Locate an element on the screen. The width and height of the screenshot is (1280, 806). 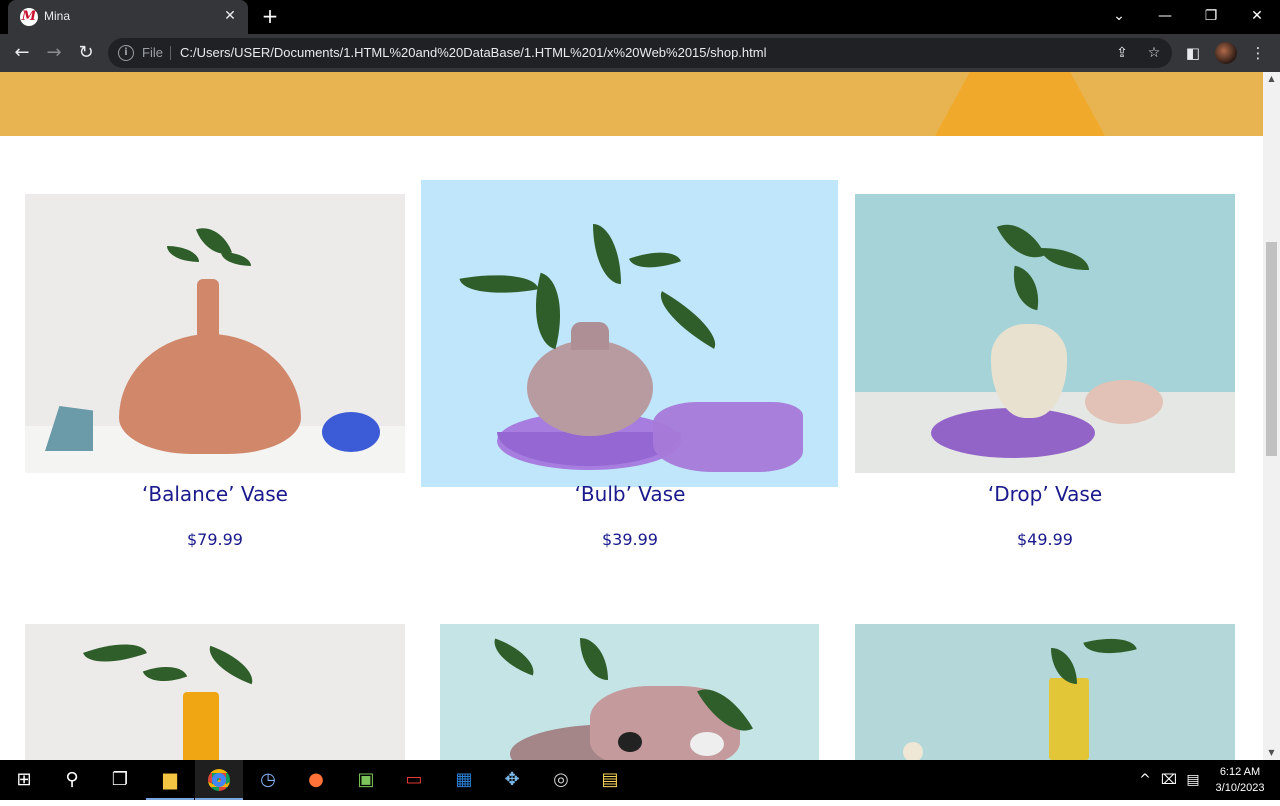
tab-close-icon: ✕ is located at coordinates (230, 16).